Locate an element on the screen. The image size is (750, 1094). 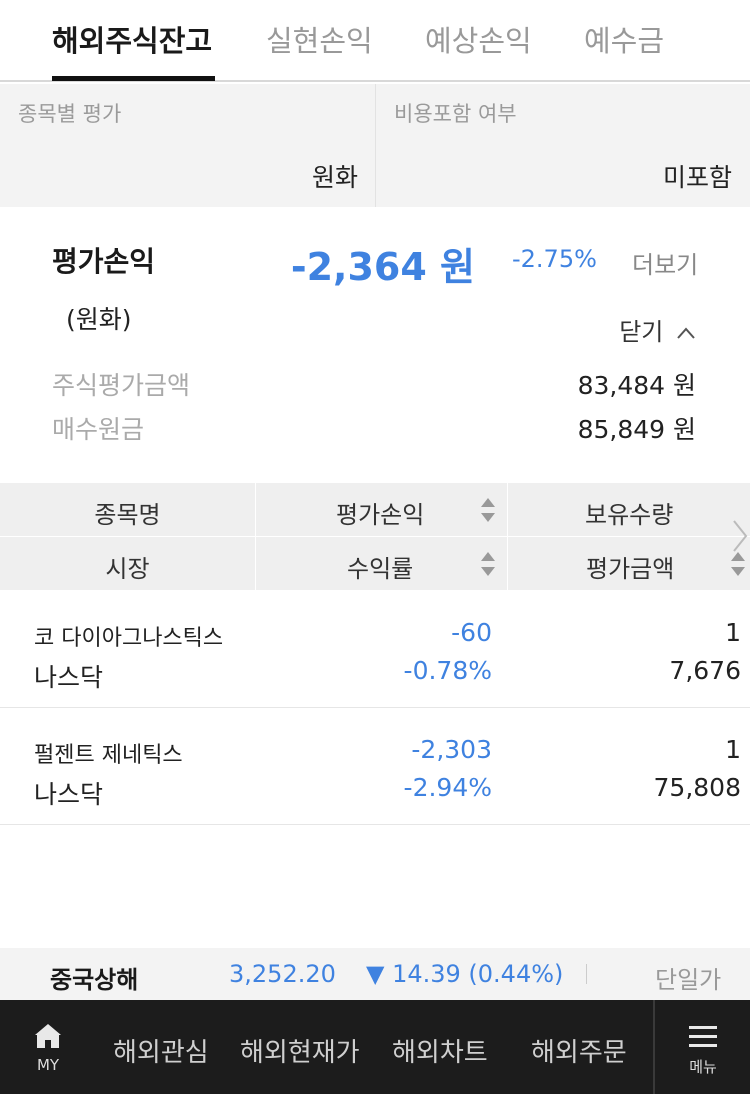
header-quantity: 보유수량 is located at coordinates (629, 515).